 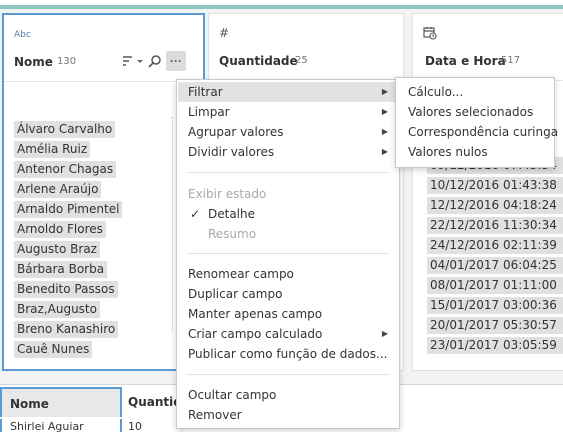 What do you see at coordinates (288, 152) in the screenshot?
I see `menu-item-dividir-valores: Dividir valores ▶` at bounding box center [288, 152].